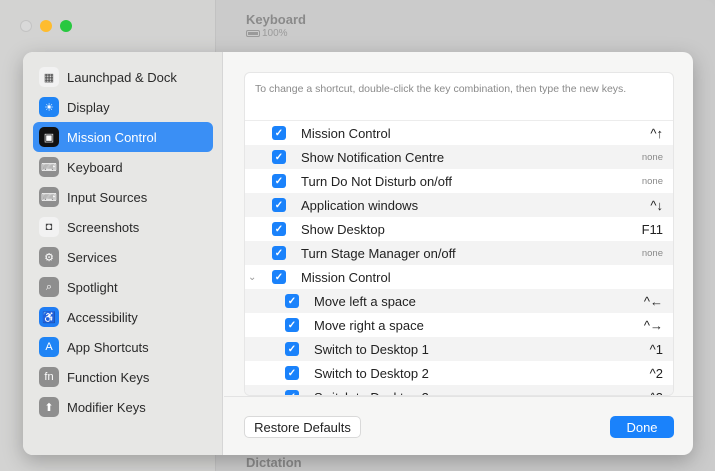 The width and height of the screenshot is (715, 471). What do you see at coordinates (652, 229) in the screenshot?
I see `shortcut-keys: F11` at bounding box center [652, 229].